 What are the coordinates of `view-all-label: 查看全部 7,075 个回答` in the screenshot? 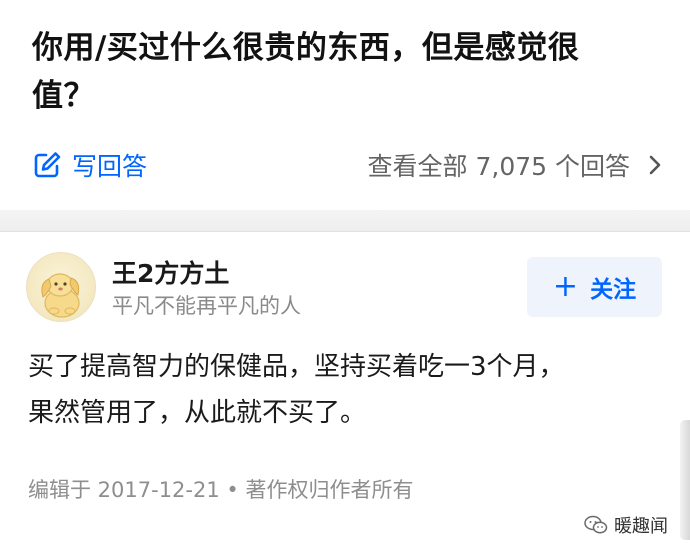 It's located at (498, 166).